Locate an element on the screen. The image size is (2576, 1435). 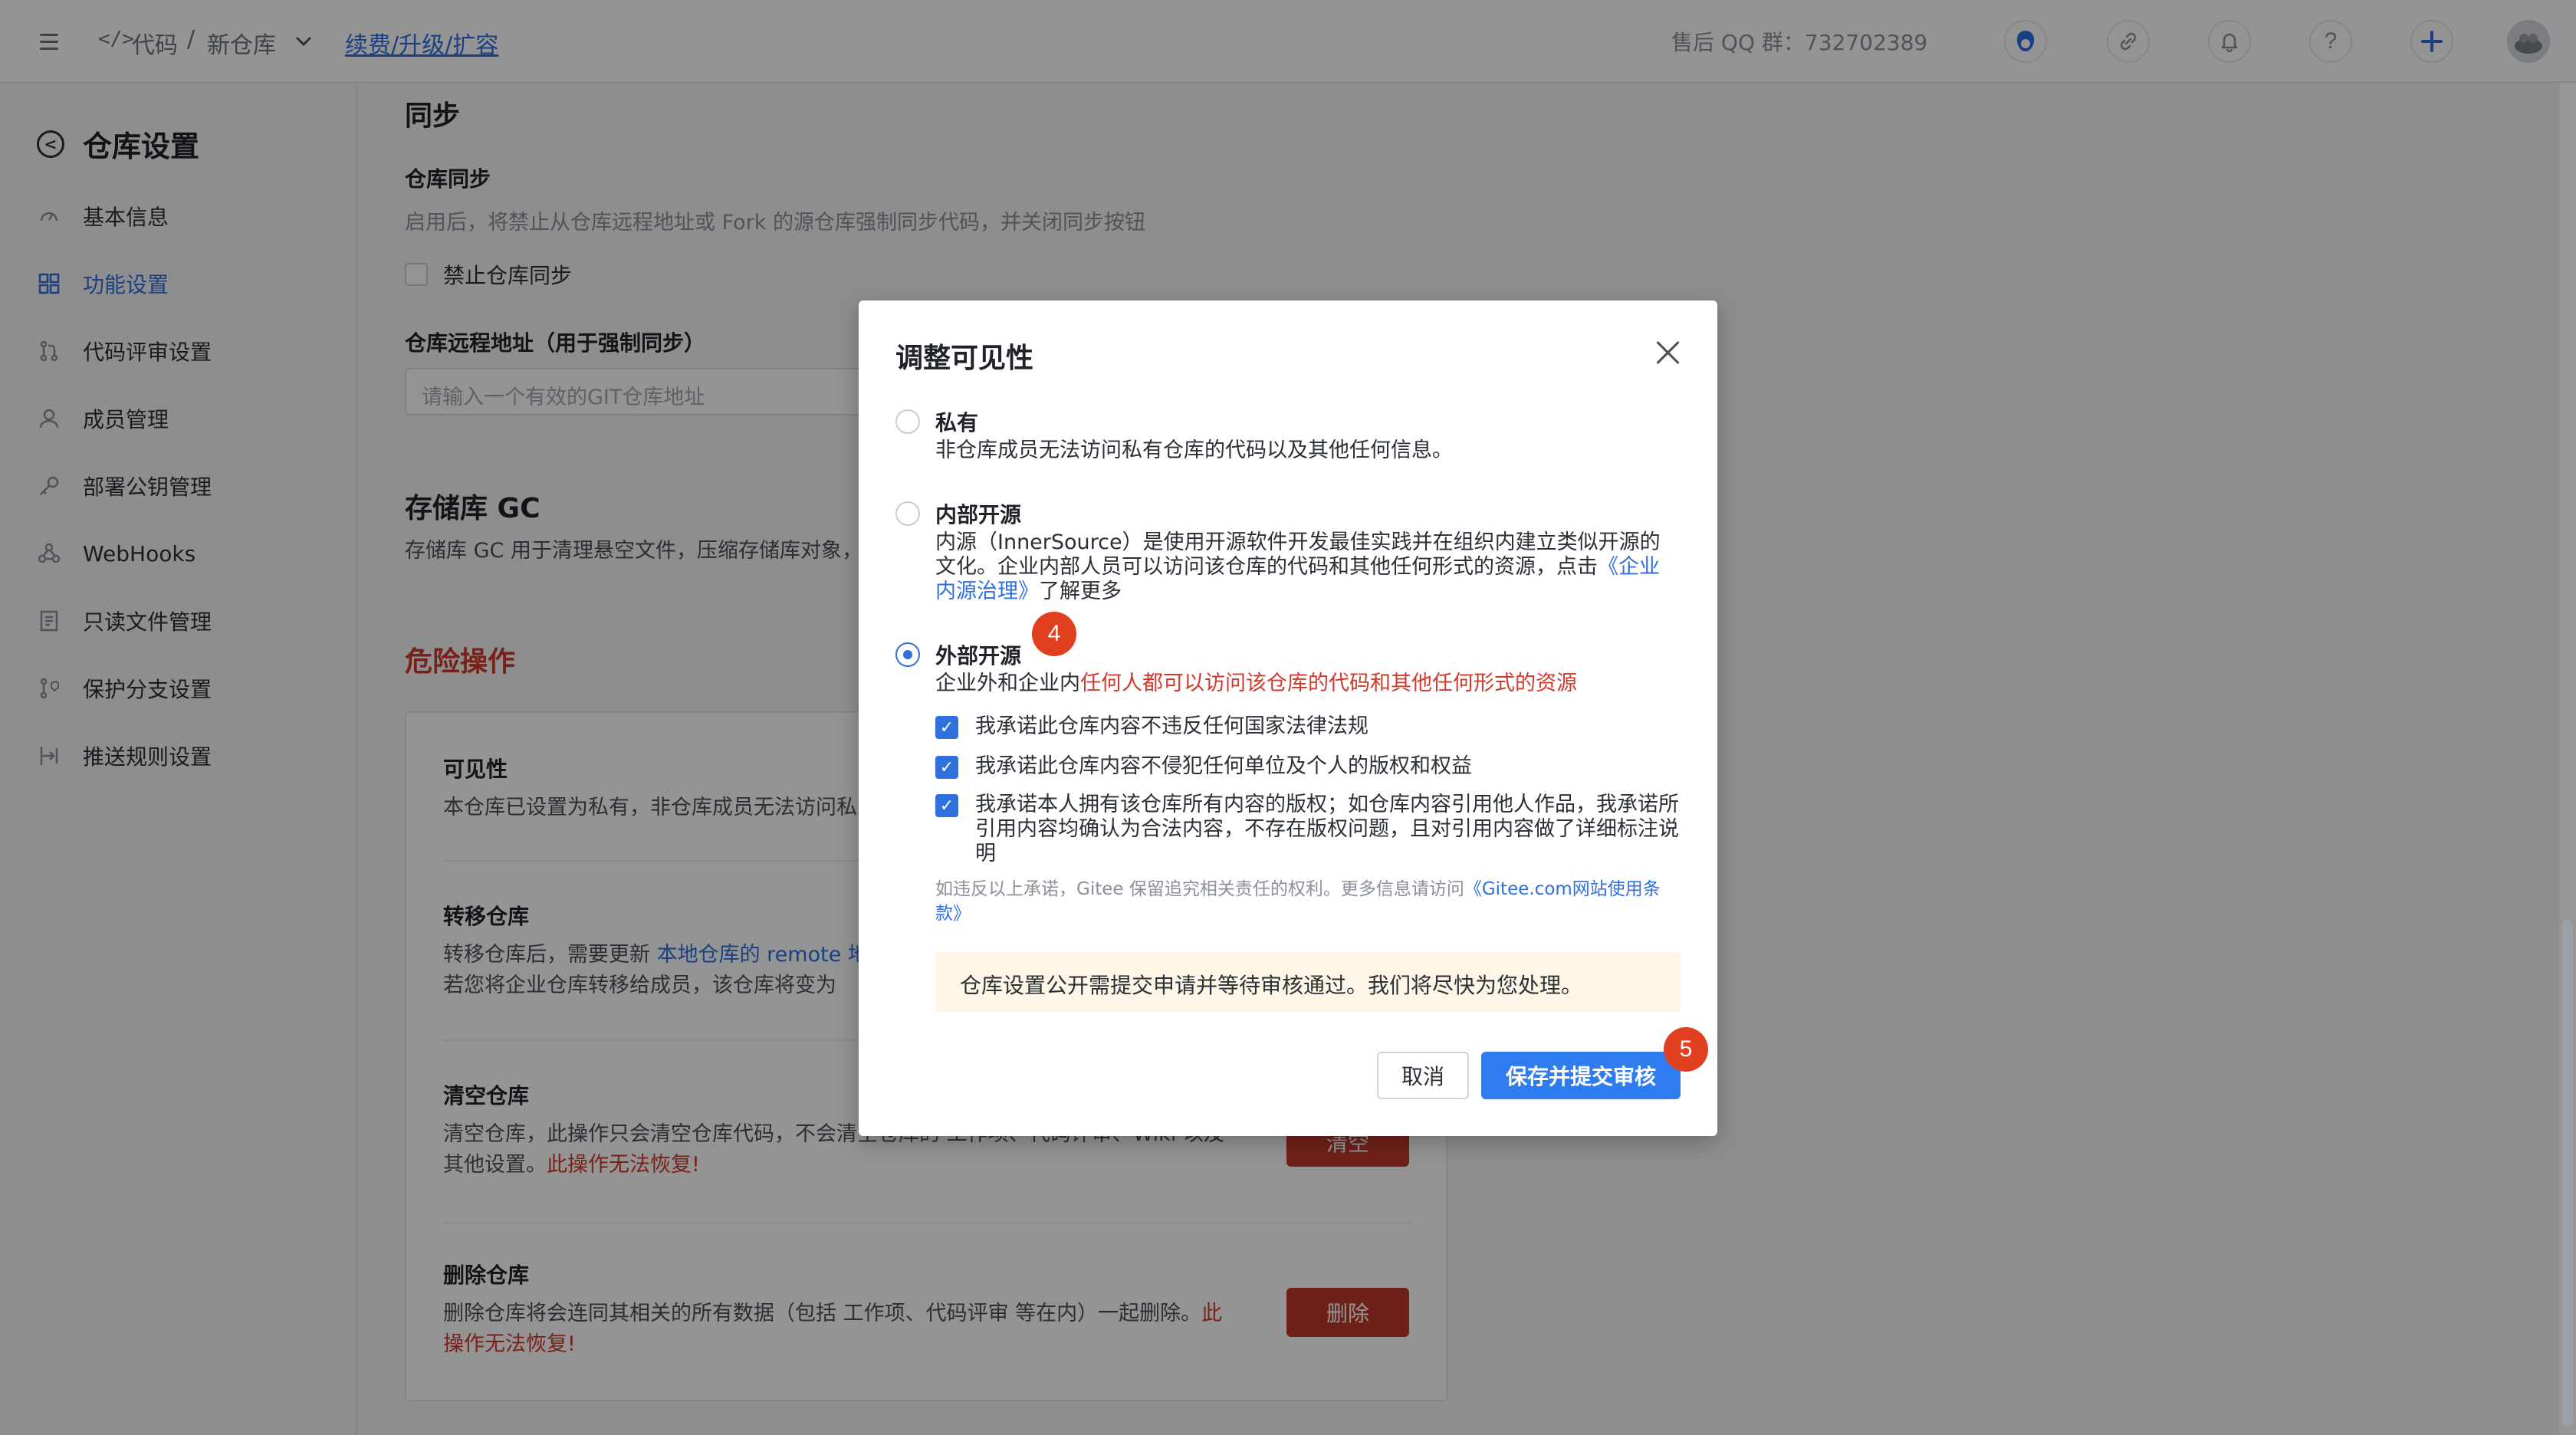
review-notice: 仓库设置公开需提交申请并等待审核通过。我们将尽快为您处理。 is located at coordinates (1308, 982).